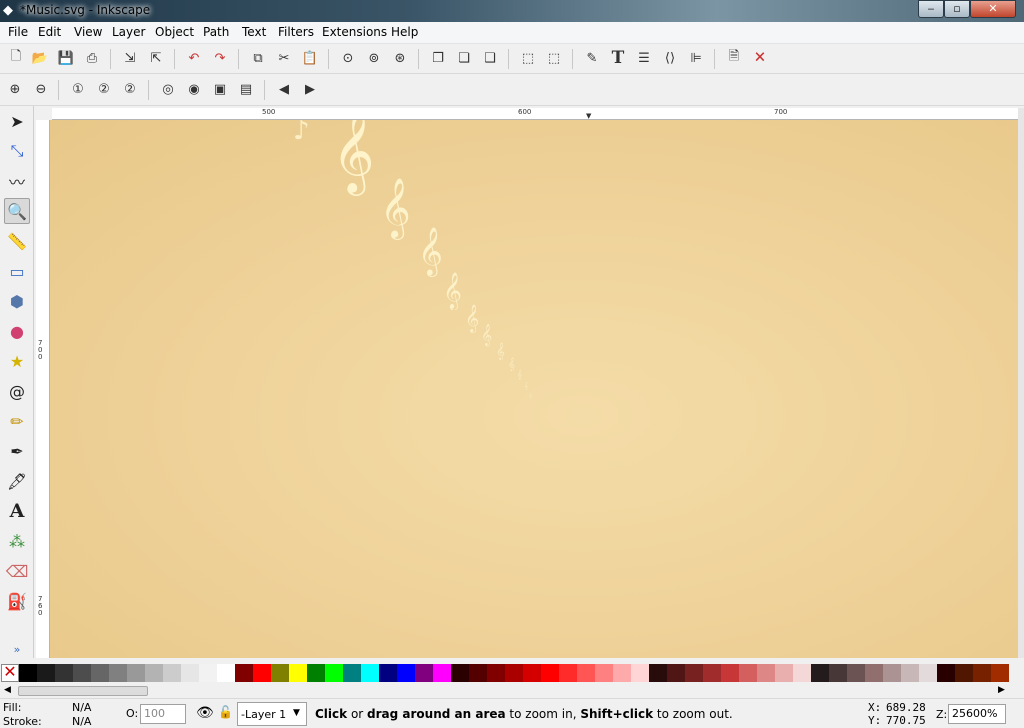 This screenshot has height=728, width=1024. I want to click on vertical-ruler: 700 760, so click(43, 389).